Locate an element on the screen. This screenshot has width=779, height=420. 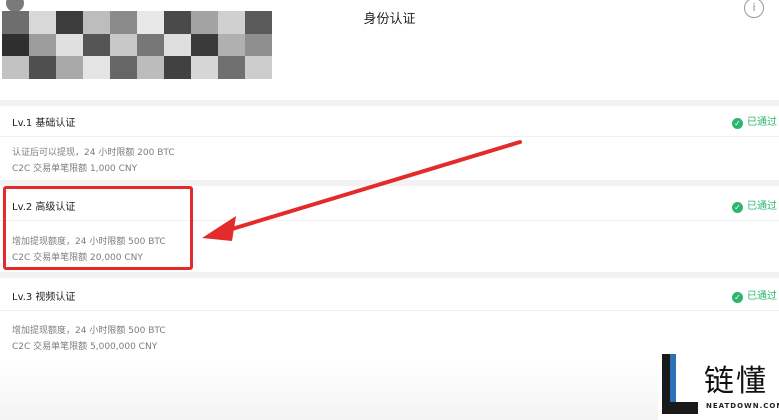
watermark: 链懂 NEATDOWN.COM is located at coordinates (718, 385).